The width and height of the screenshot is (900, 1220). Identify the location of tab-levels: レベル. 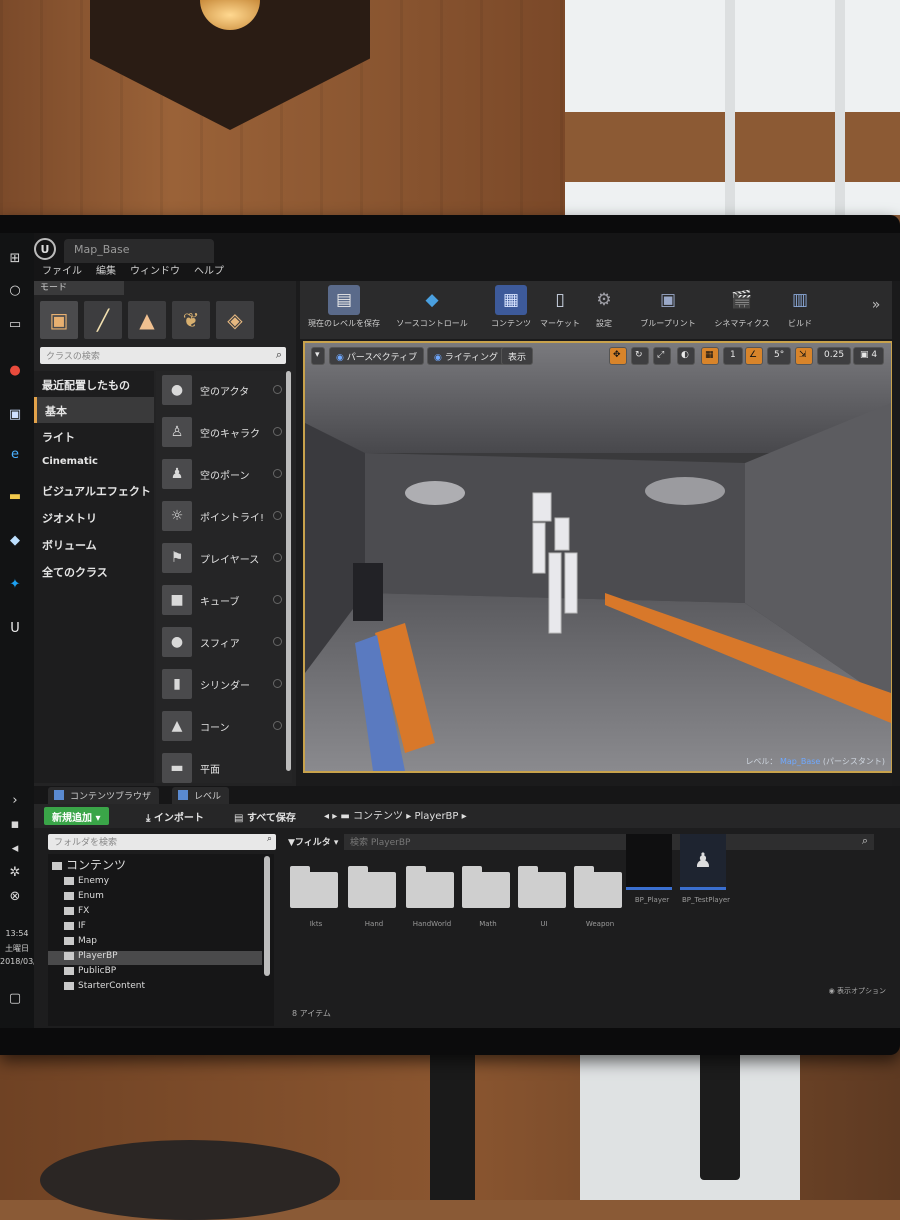
(201, 795).